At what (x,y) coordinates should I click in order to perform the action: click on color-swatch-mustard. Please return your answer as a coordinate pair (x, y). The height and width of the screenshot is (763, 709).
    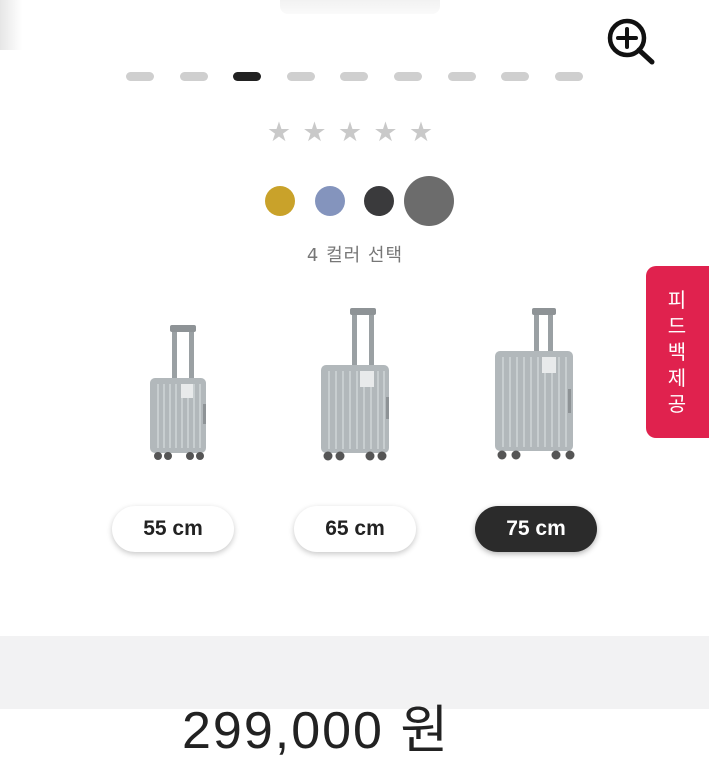
    Looking at the image, I should click on (280, 201).